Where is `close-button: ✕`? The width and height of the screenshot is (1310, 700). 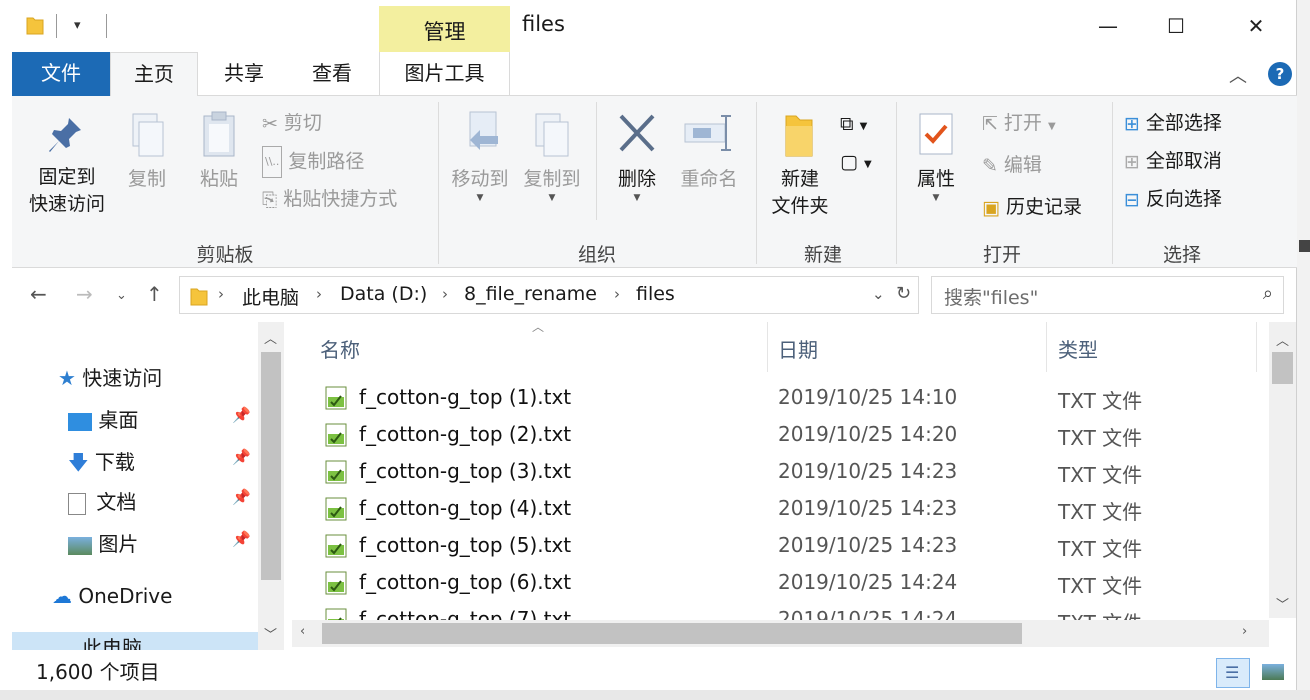
close-button: ✕ is located at coordinates (1256, 26).